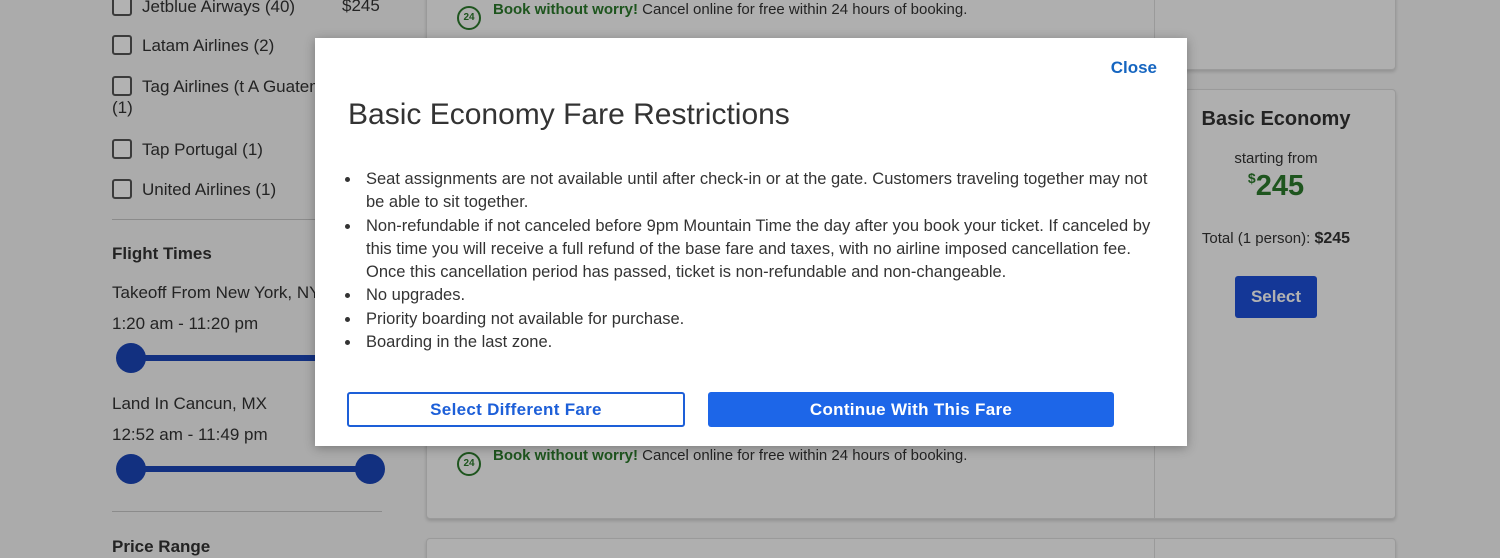 This screenshot has width=1500, height=558. Describe the element at coordinates (755, 342) in the screenshot. I see `restriction-item: Boarding in the last zone.` at that location.